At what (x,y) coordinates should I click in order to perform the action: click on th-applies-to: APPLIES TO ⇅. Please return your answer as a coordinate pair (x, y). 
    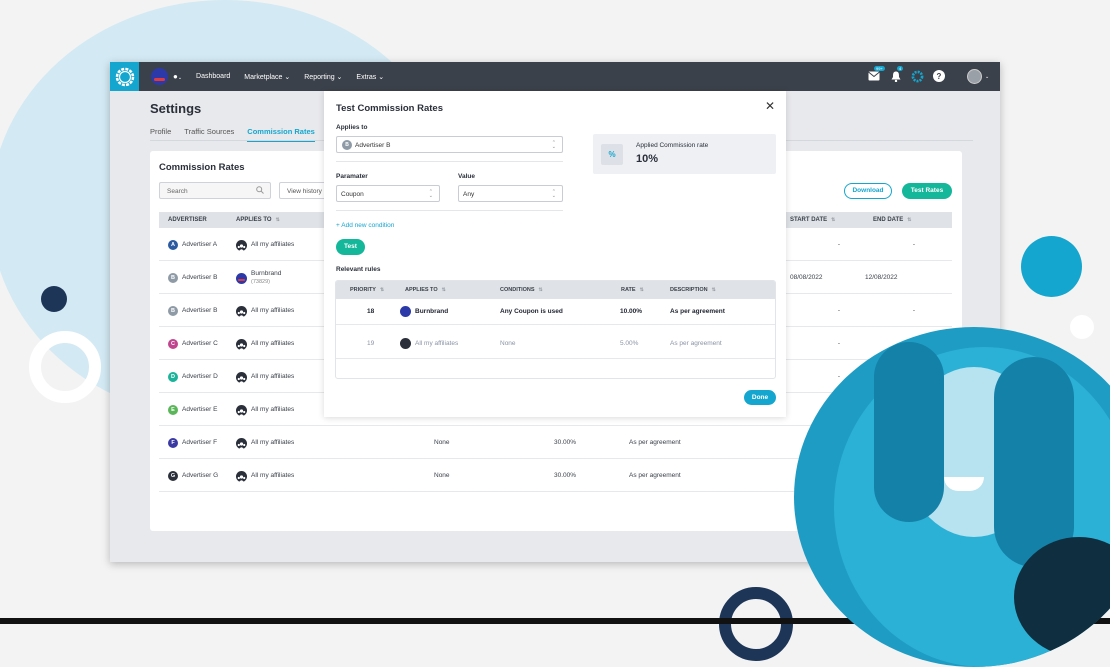
    Looking at the image, I should click on (258, 220).